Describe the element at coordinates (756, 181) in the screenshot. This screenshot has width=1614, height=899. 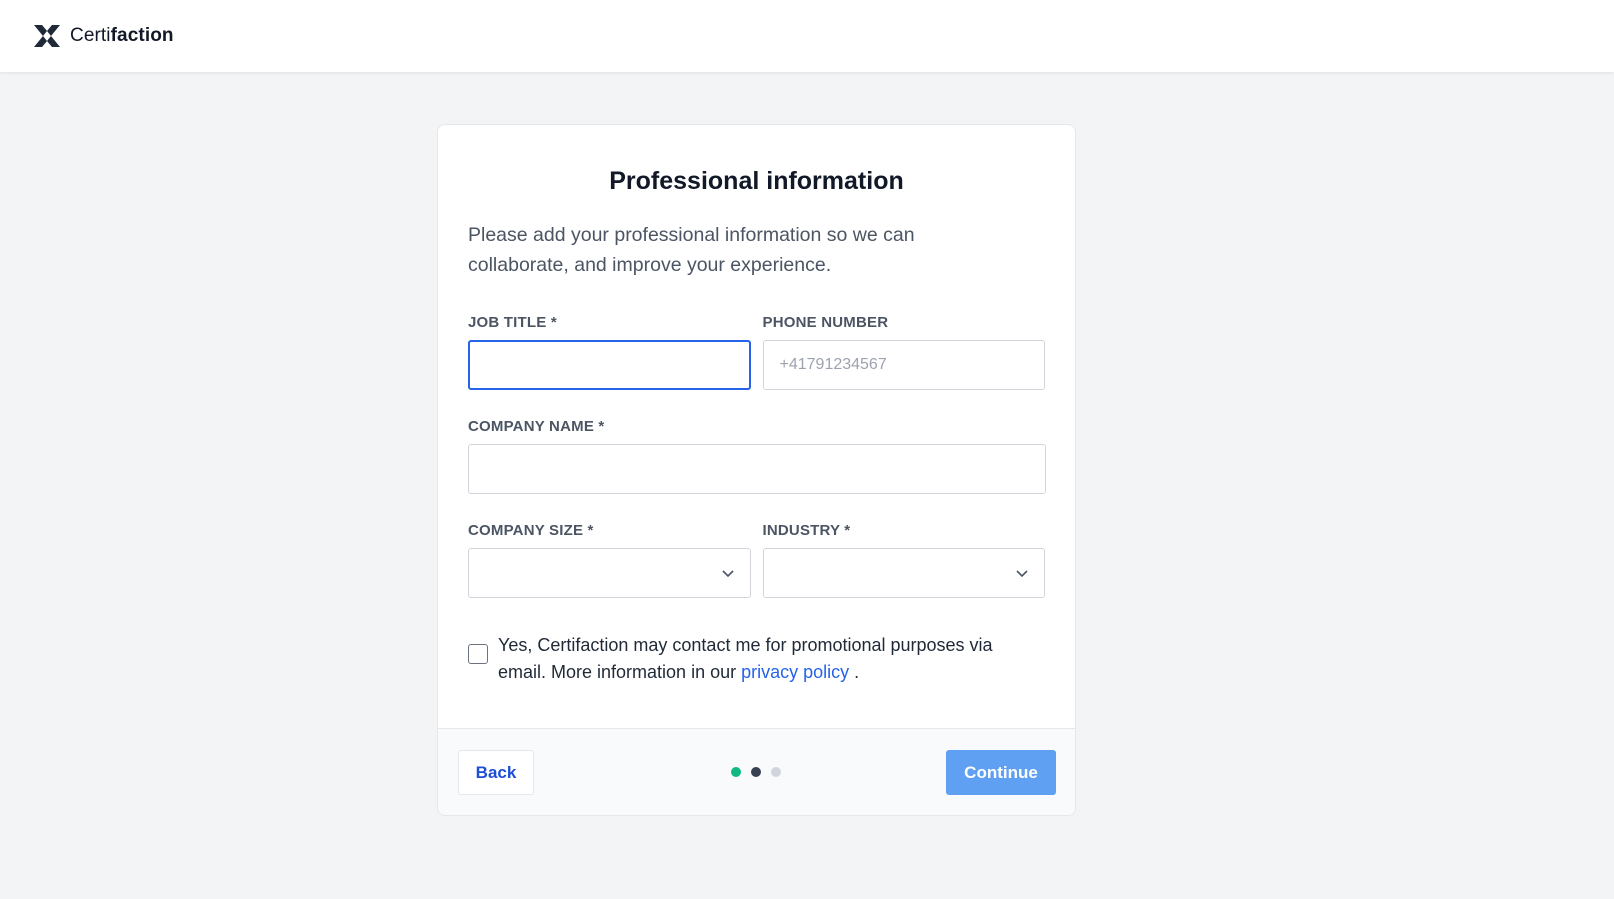
I see `page-title: Professional information` at that location.